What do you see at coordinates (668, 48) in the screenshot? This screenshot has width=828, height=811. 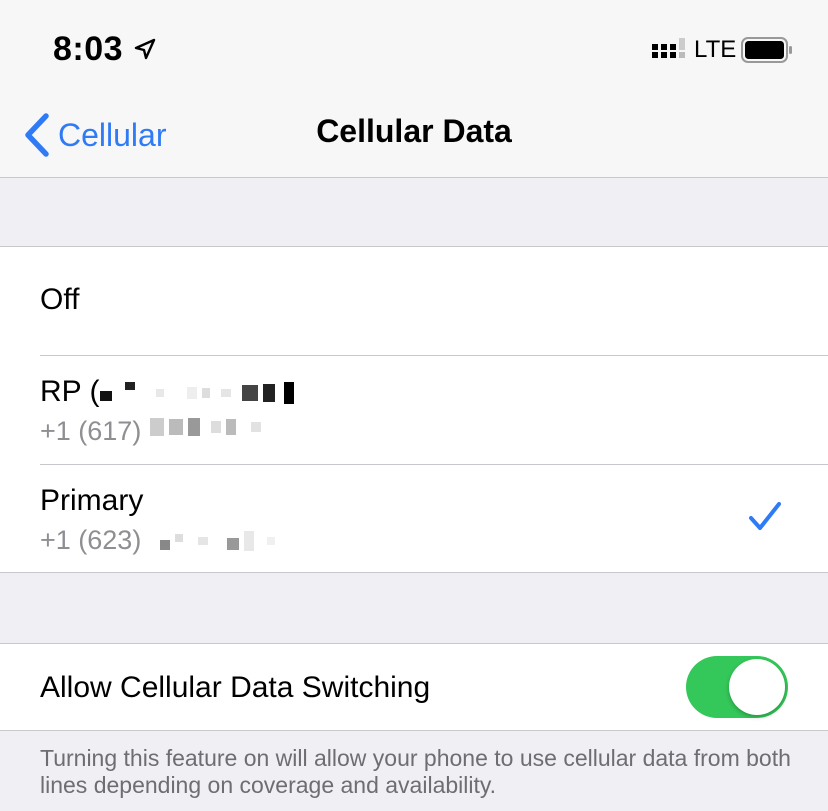 I see `signal-strength-icon` at bounding box center [668, 48].